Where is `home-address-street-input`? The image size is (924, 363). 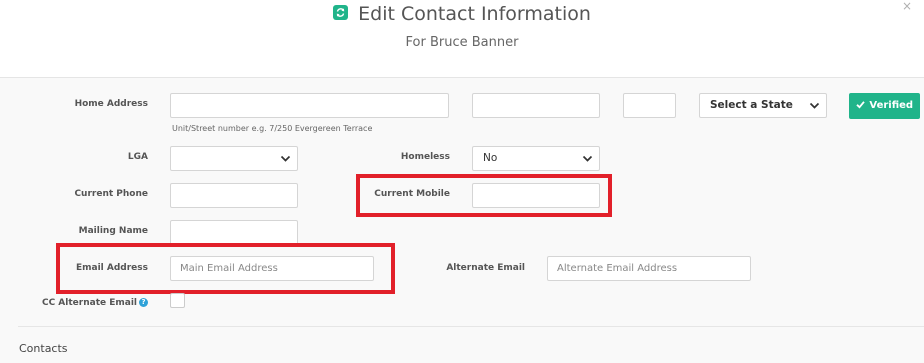
home-address-street-input is located at coordinates (309, 105).